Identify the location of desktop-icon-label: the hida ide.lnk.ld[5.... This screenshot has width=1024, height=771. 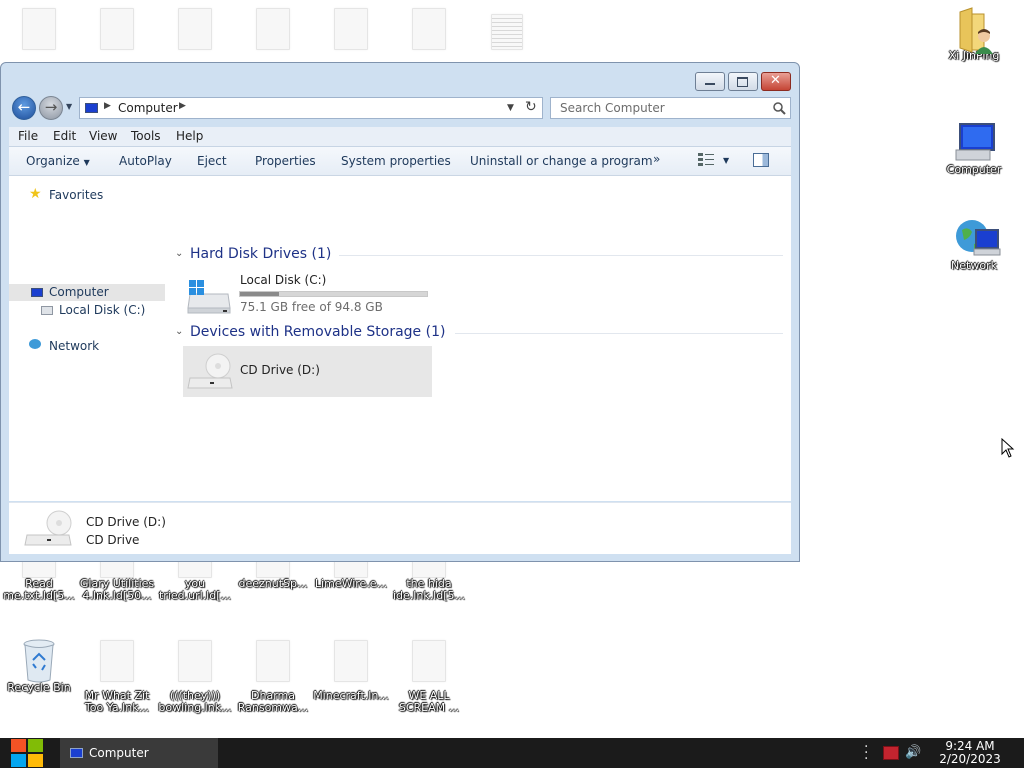
(428, 589).